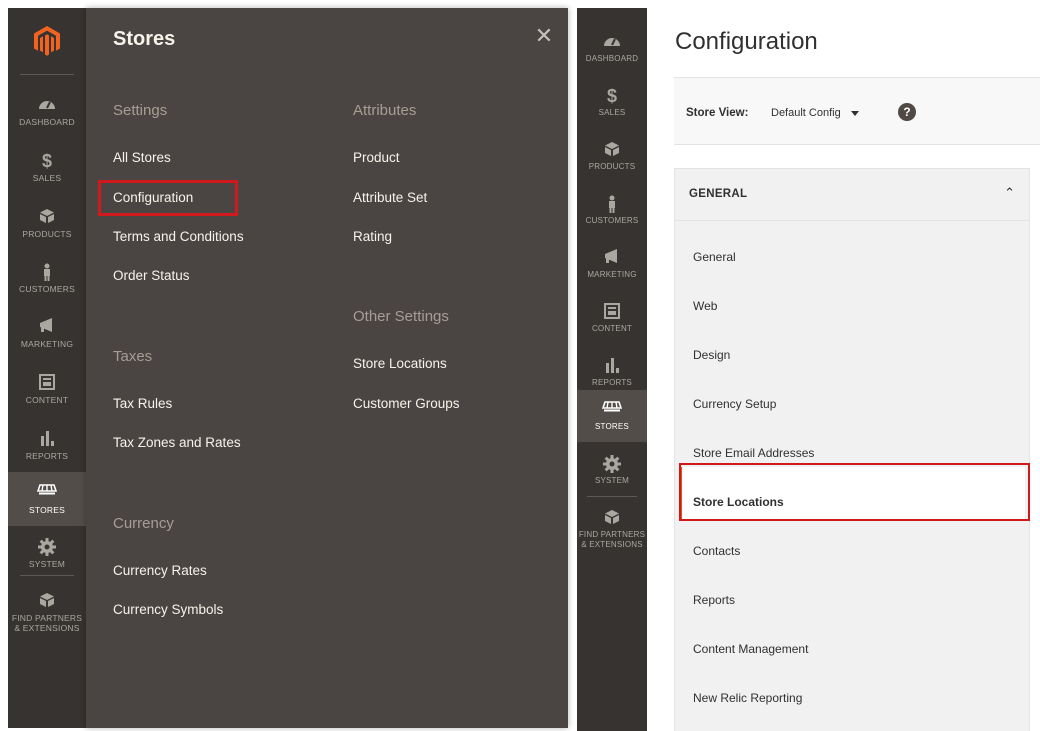 The height and width of the screenshot is (731, 1040). Describe the element at coordinates (855, 113) in the screenshot. I see `chevron-down-icon` at that location.